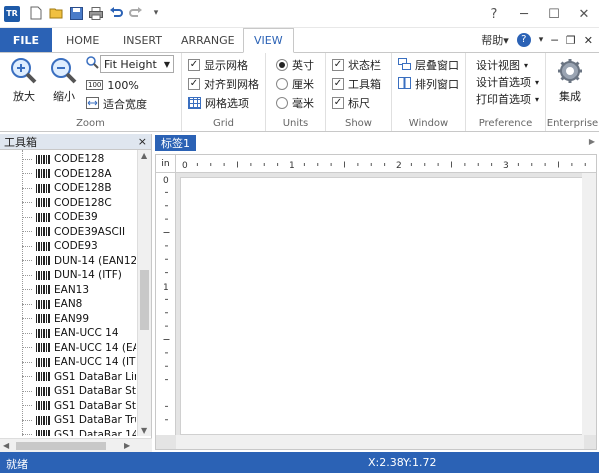 The image size is (599, 473). What do you see at coordinates (523, 40) in the screenshot?
I see `help-circle-icon: ?` at bounding box center [523, 40].